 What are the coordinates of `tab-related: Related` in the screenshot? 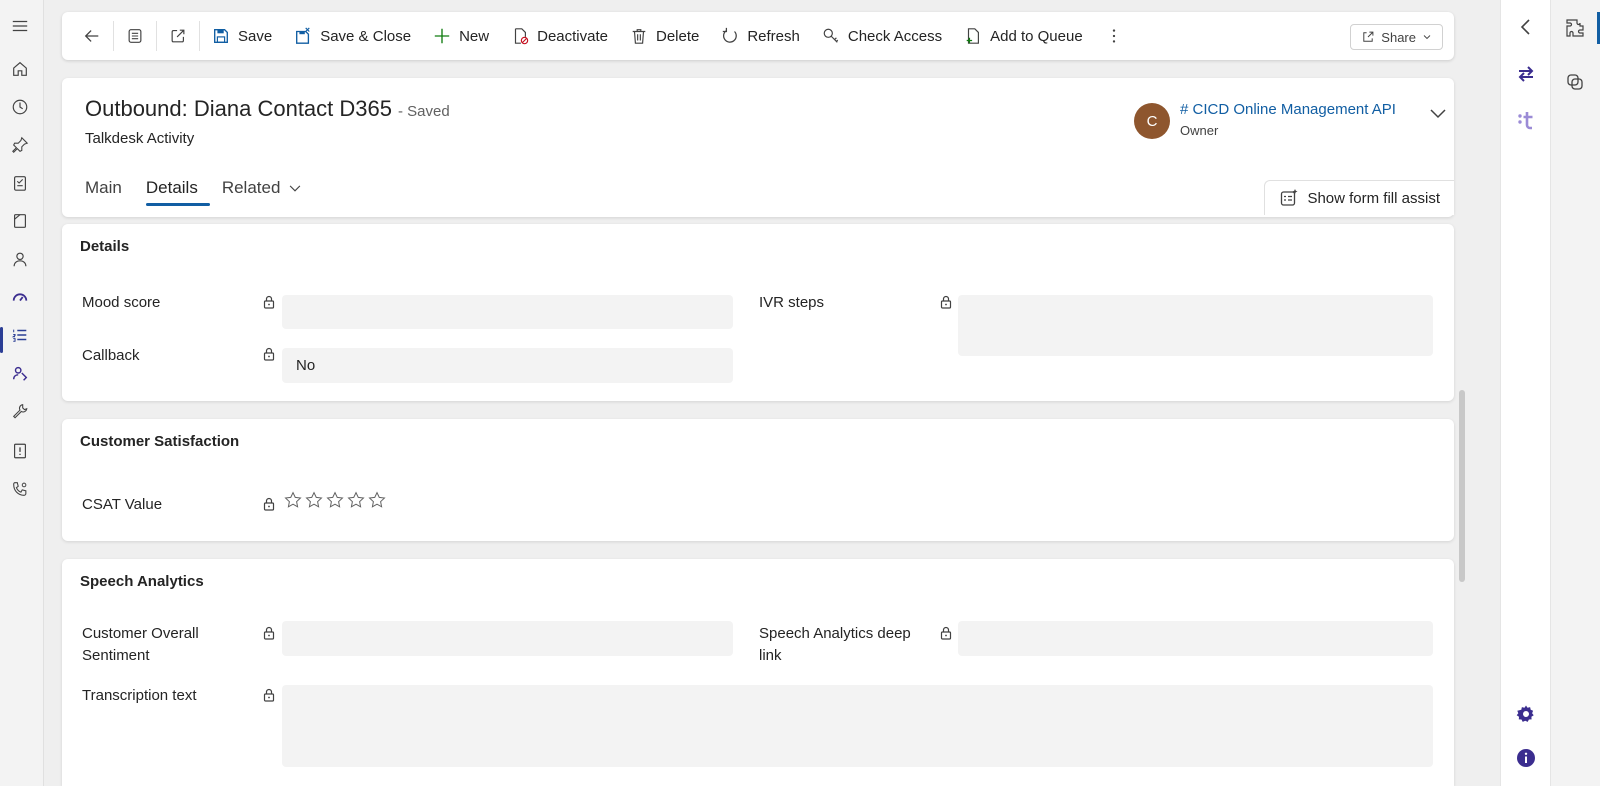 It's located at (268, 188).